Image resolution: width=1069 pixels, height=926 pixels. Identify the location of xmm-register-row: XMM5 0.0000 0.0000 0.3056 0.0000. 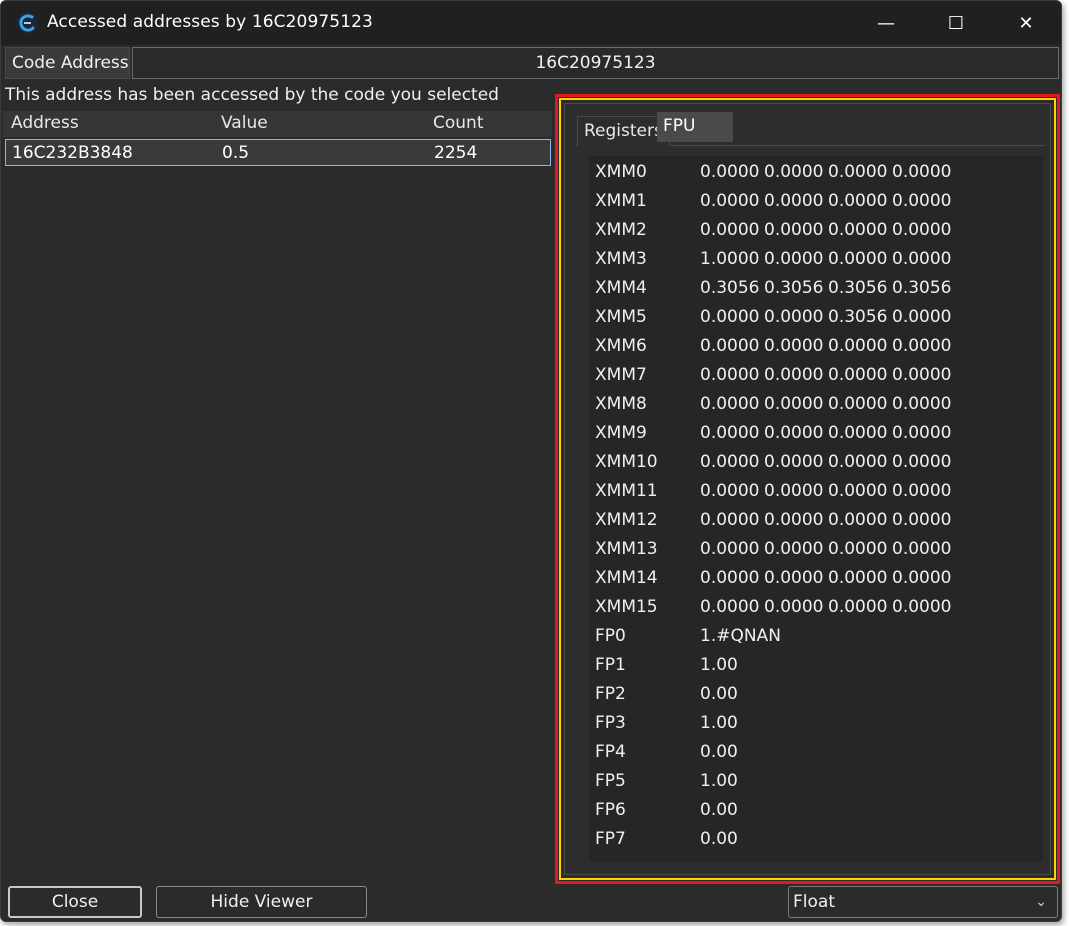
(816, 317).